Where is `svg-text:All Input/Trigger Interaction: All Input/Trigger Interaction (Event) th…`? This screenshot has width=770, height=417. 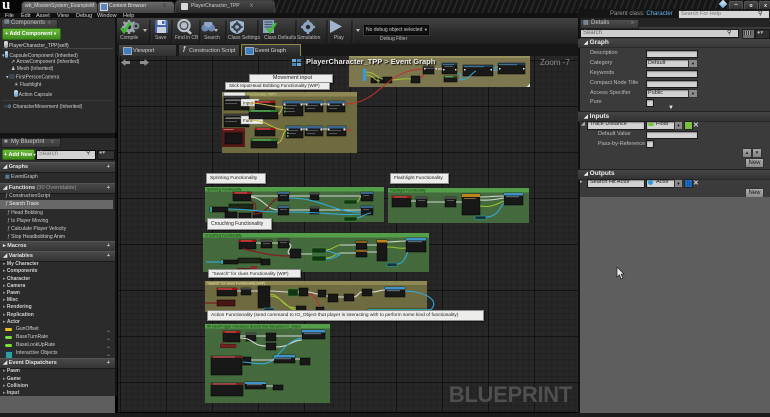
svg-text:All Input/Trigger Interaction: All Input/Trigger Interaction (Event) th… is located at coordinates (254, 327).